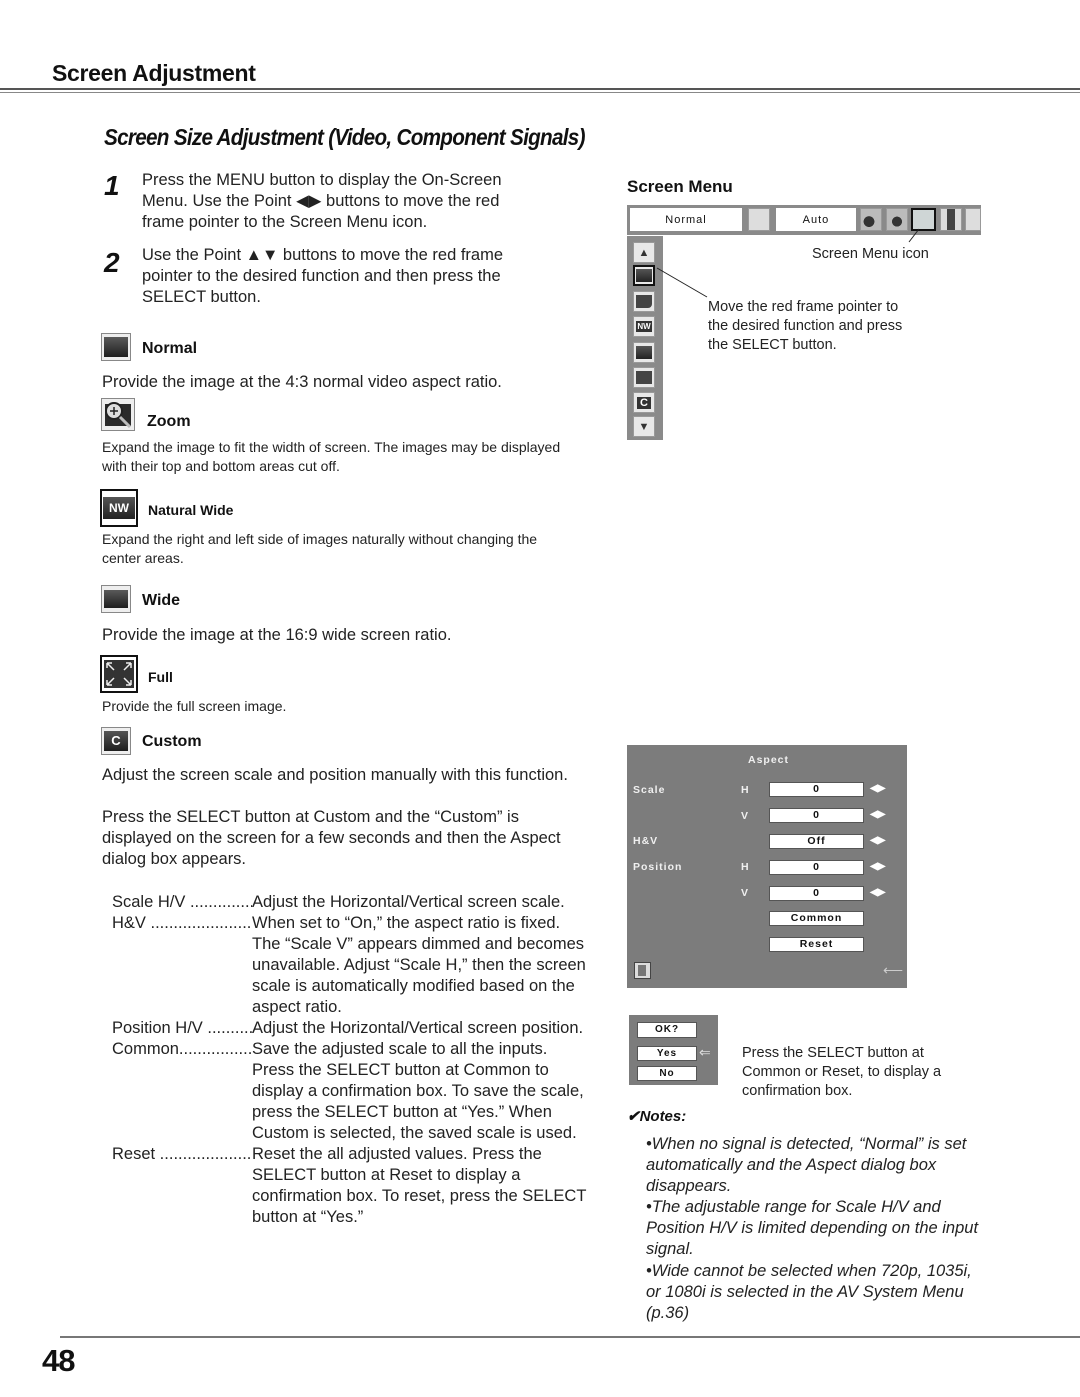 Image resolution: width=1080 pixels, height=1397 pixels. Describe the element at coordinates (170, 348) in the screenshot. I see `item-label-normal: Normal` at that location.